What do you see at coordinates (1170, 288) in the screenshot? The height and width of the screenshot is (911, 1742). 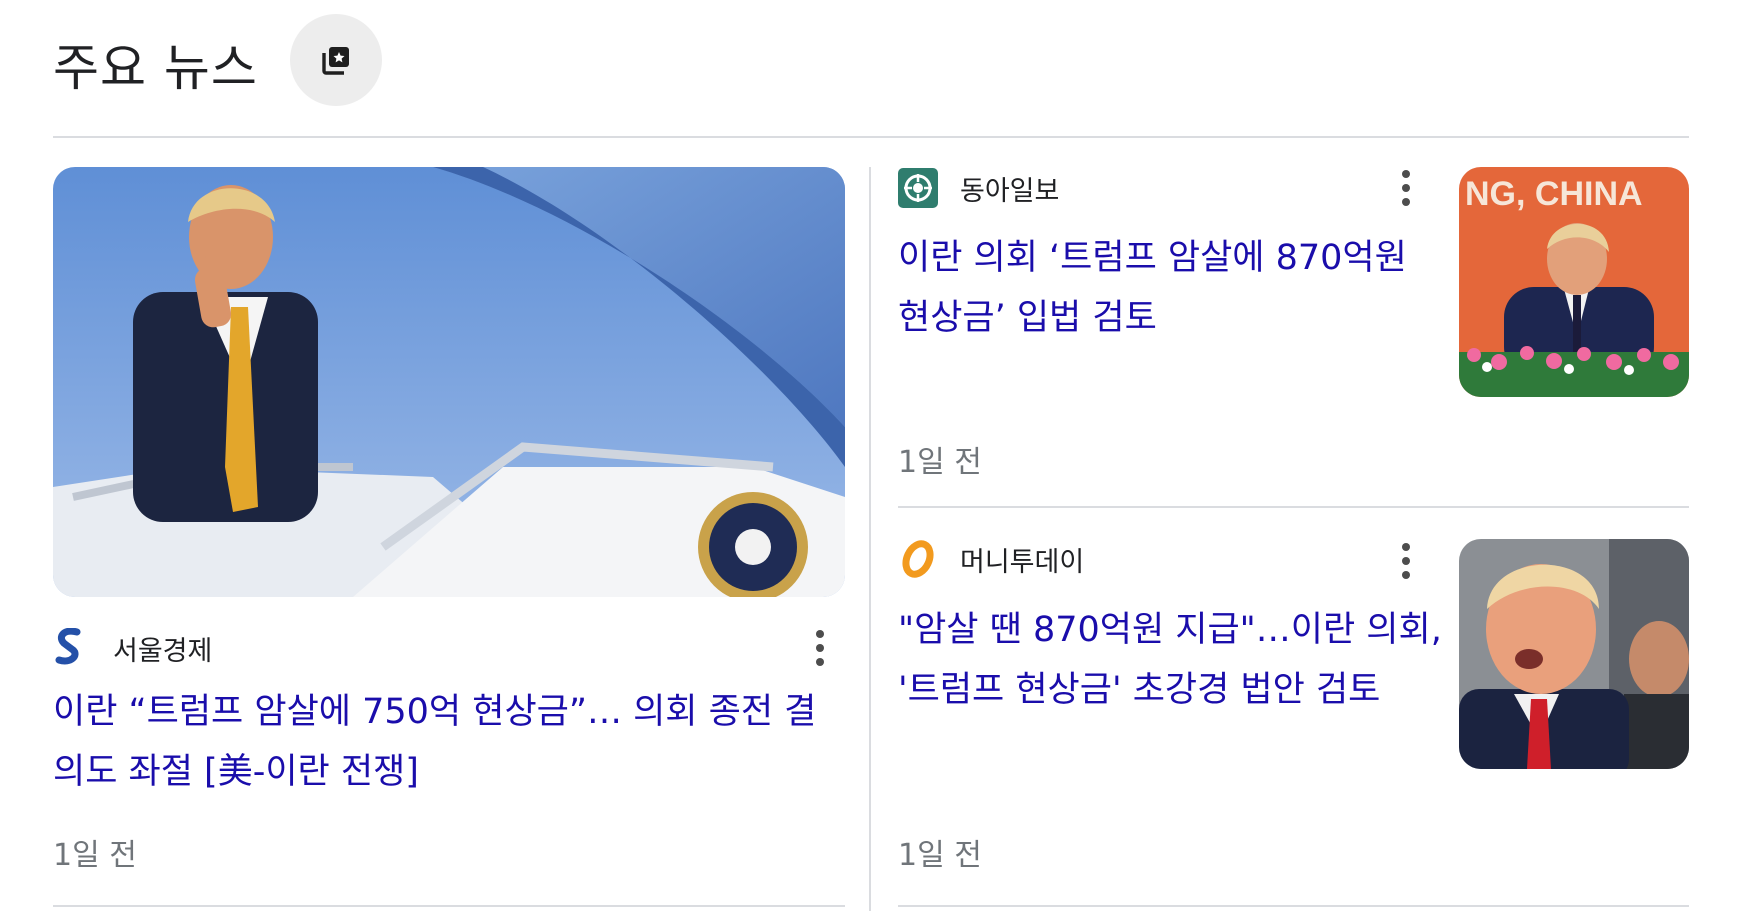 I see `side-story-1-headline: 이란 의회 ‘트럼프 암살에 870억원 현상금’ 입법 검토` at bounding box center [1170, 288].